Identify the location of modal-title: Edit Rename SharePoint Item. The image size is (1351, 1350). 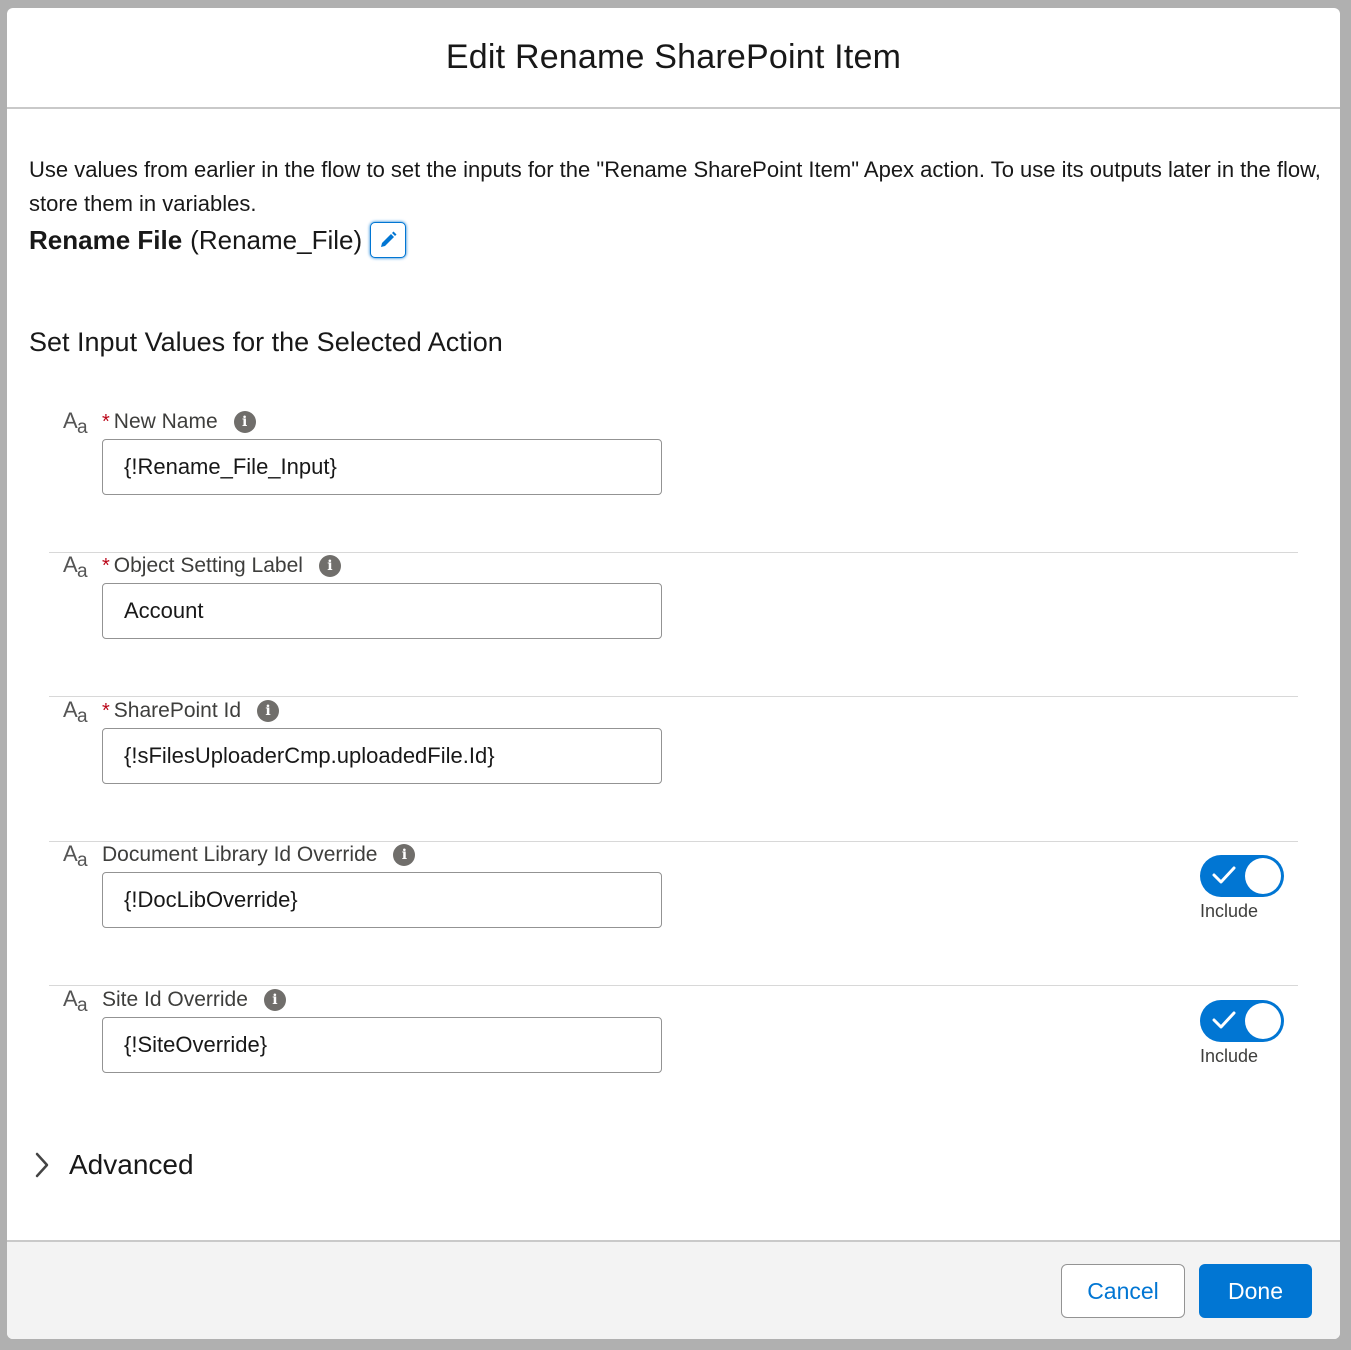
(673, 57).